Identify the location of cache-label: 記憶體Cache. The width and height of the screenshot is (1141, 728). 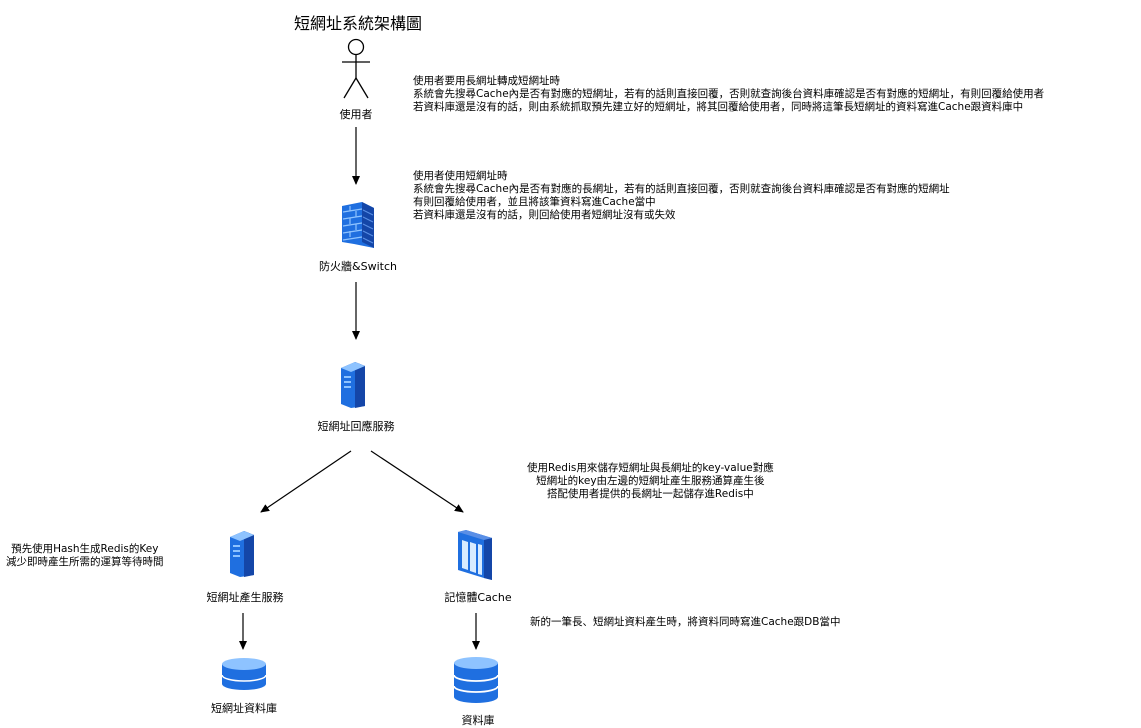
(478, 597).